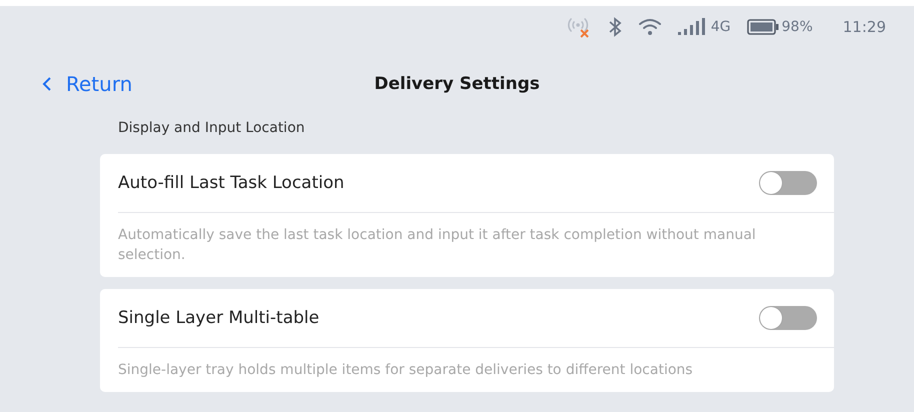 This screenshot has height=412, width=914. Describe the element at coordinates (231, 183) in the screenshot. I see `setting-label: Auto-fill Last Task Location` at that location.